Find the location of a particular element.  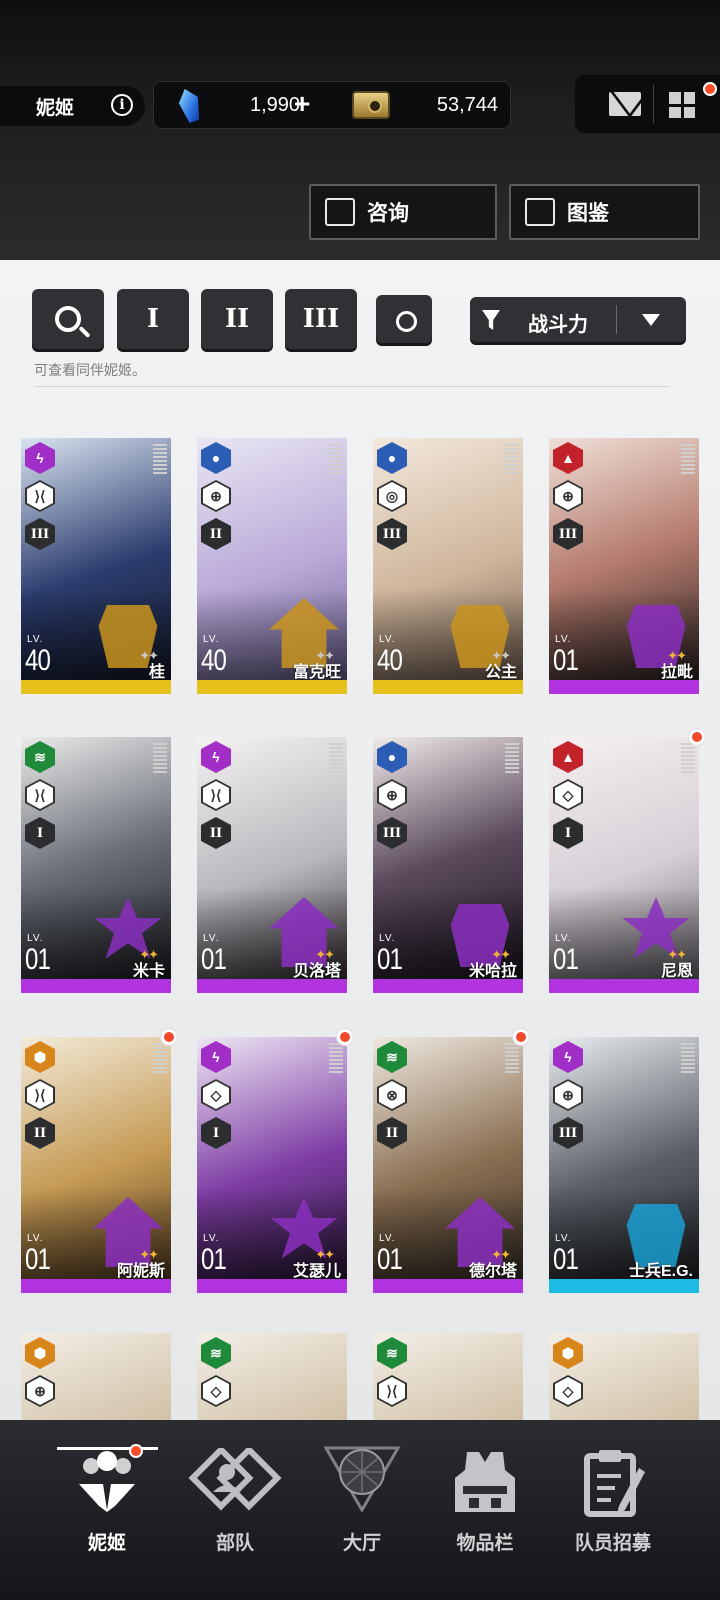

top-right-panel is located at coordinates (647, 104).